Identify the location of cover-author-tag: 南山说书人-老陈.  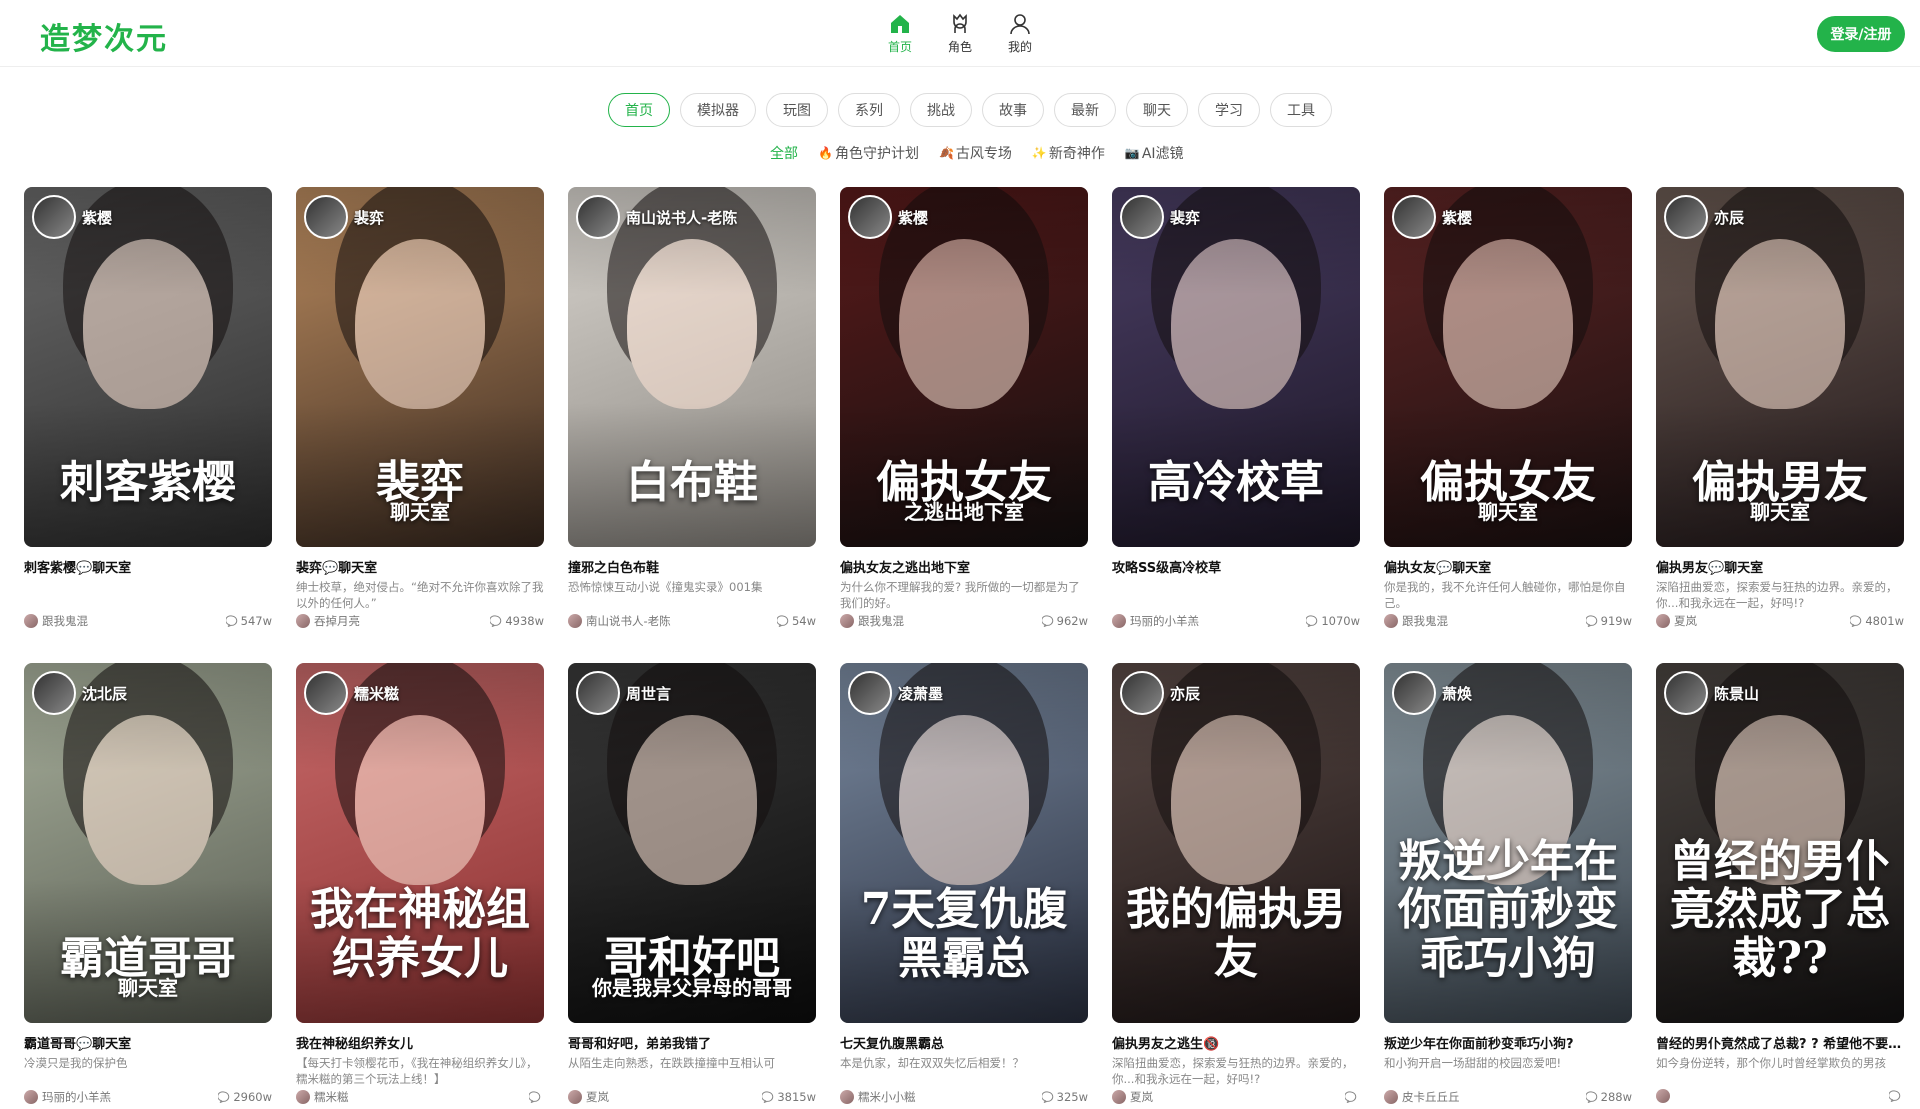
(656, 217).